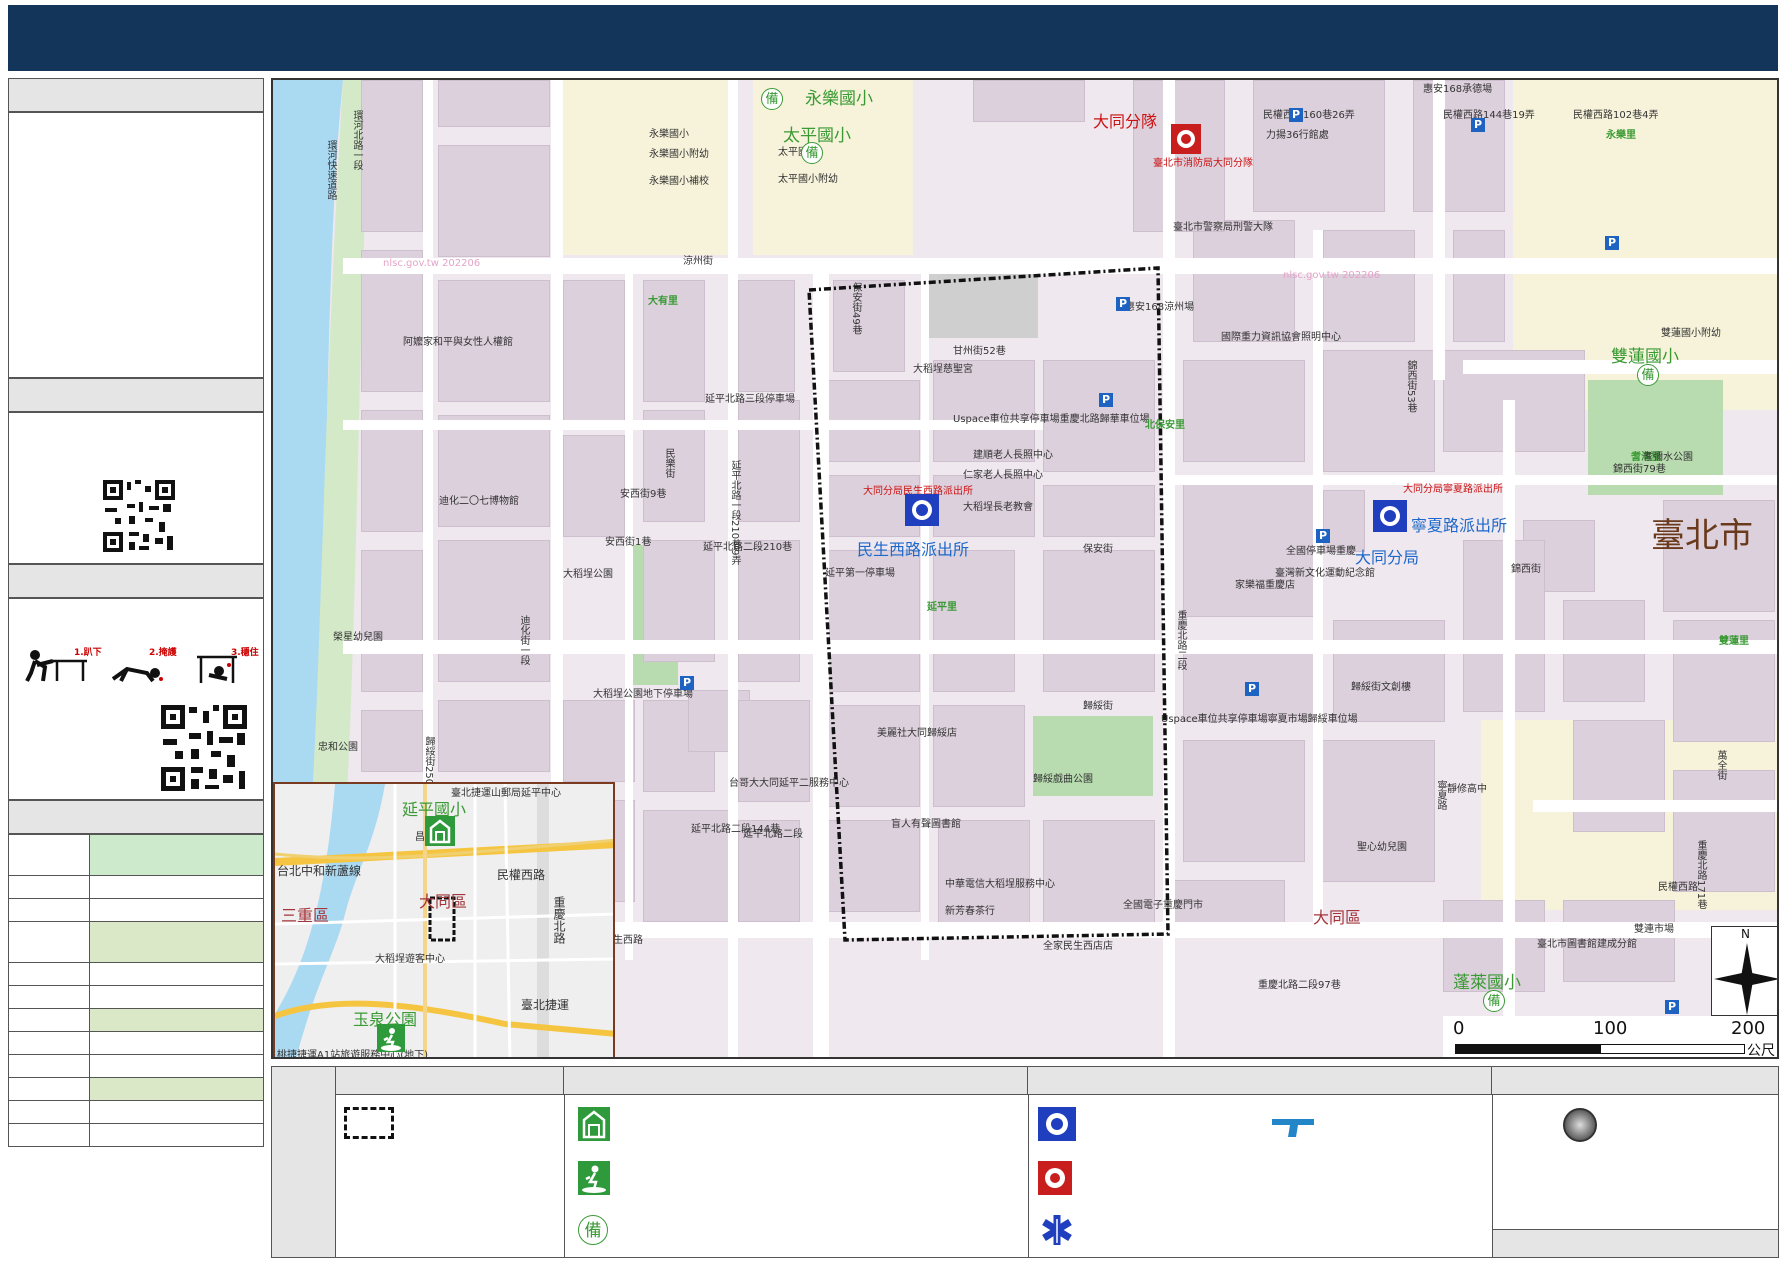  Describe the element at coordinates (1163, 903) in the screenshot. I see `poi-label: 全國電子重慶門市` at that location.